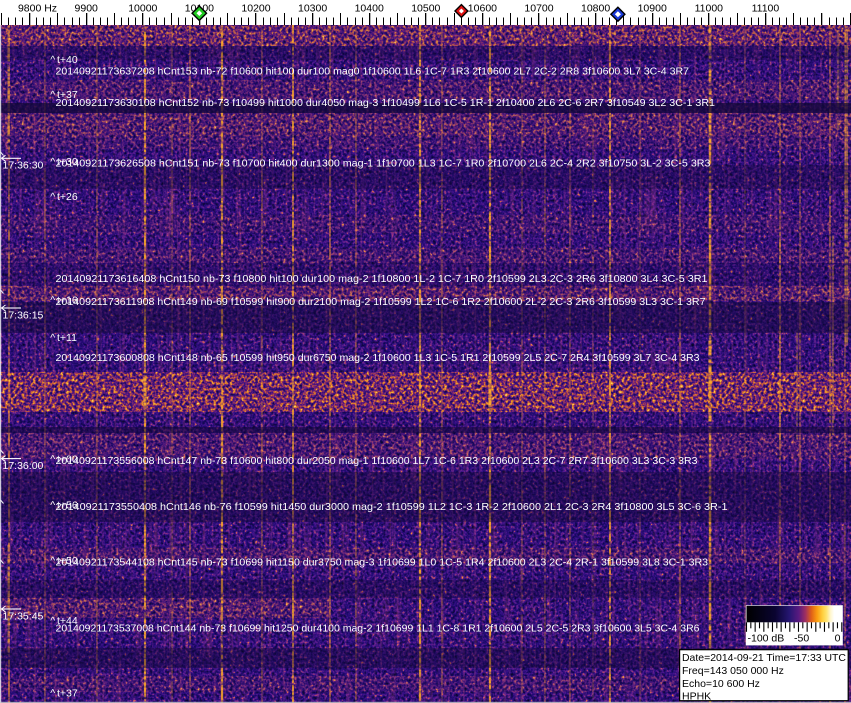 The image size is (851, 703). Describe the element at coordinates (733, 671) in the screenshot. I see `svg-text: Freq=143 050 000 Hz` at that location.